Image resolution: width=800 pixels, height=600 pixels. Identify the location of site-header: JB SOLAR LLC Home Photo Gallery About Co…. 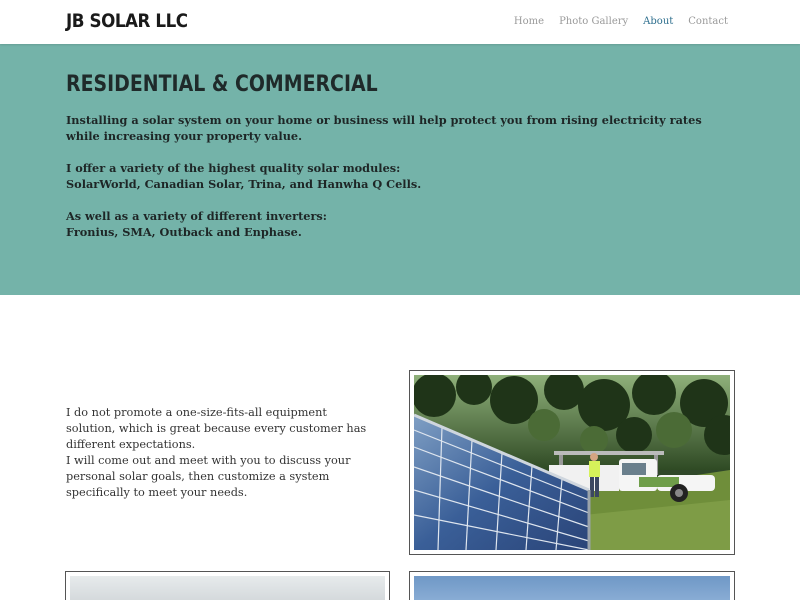
(400, 22).